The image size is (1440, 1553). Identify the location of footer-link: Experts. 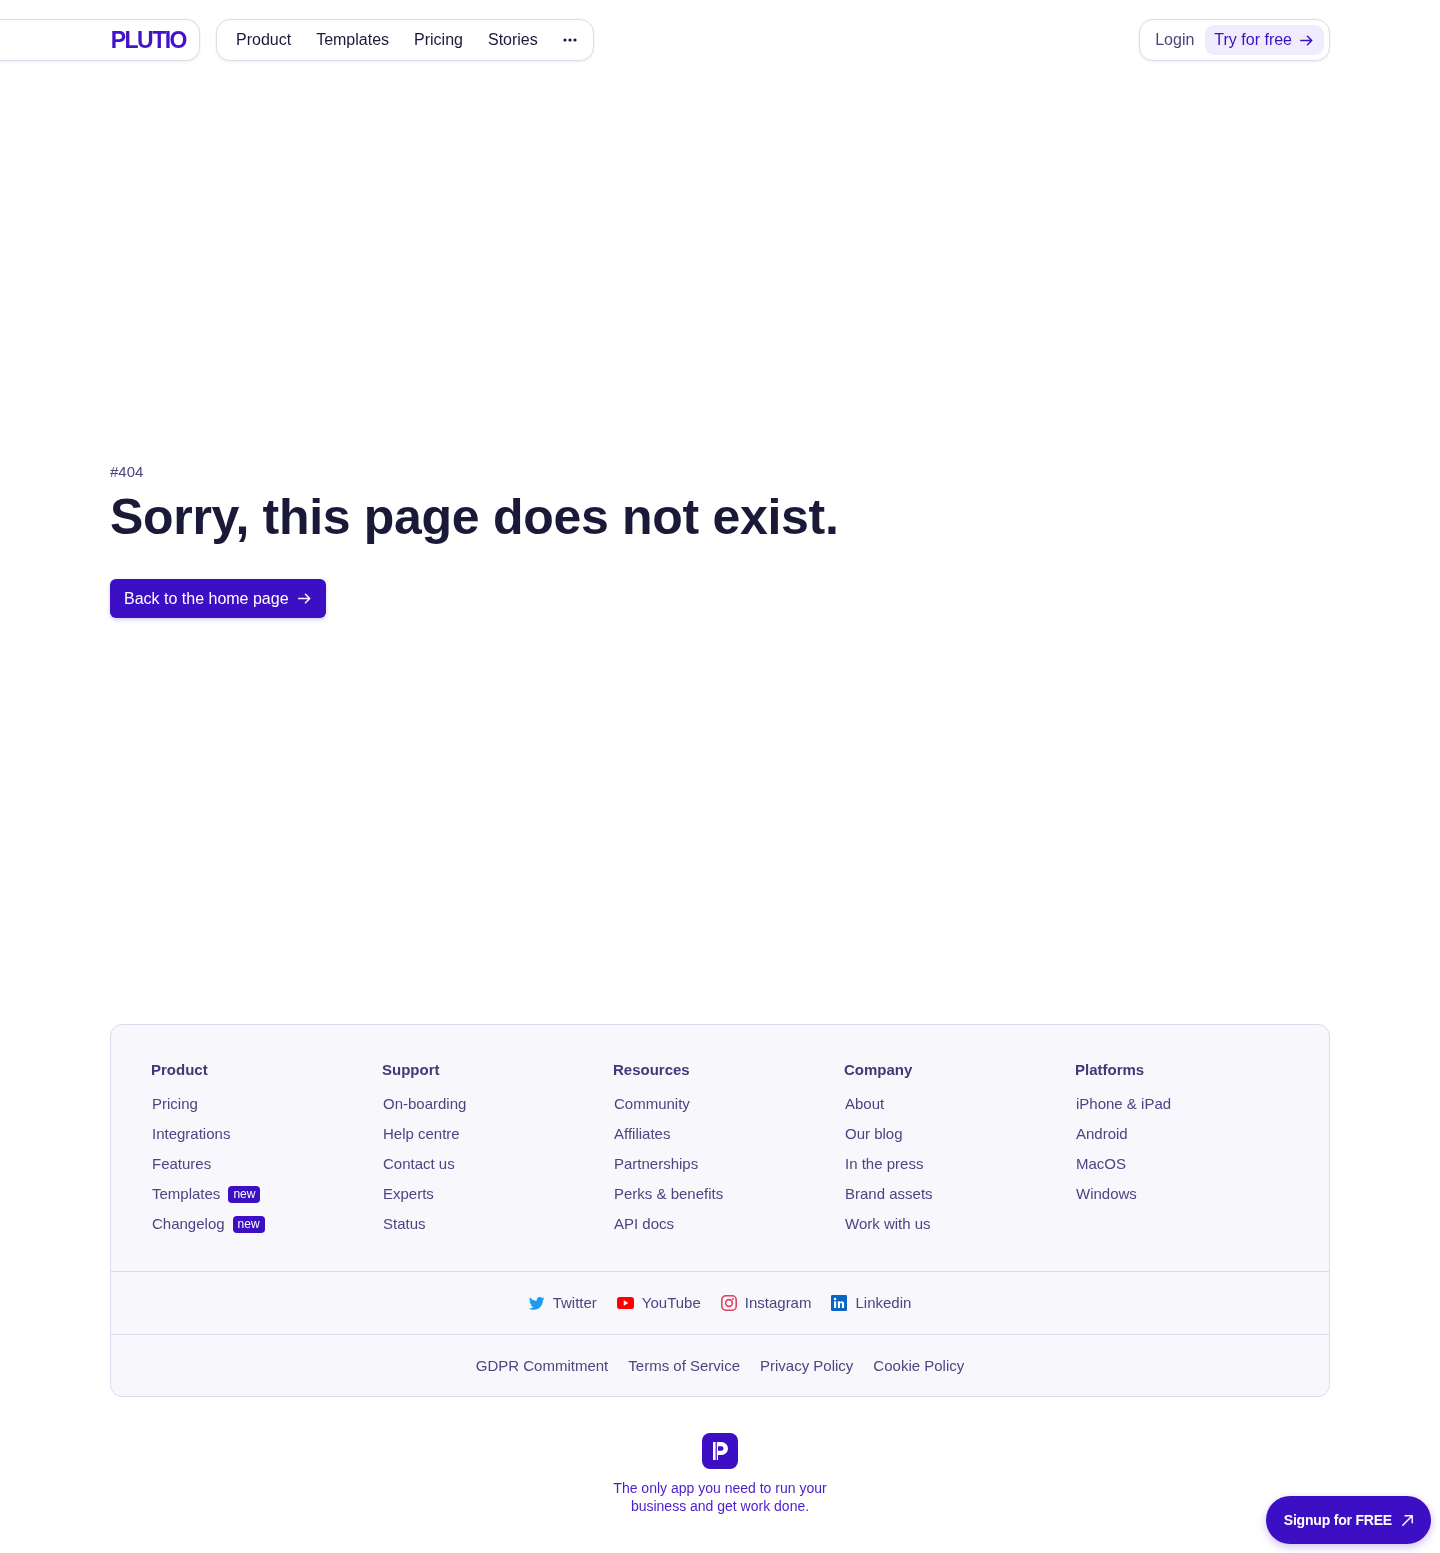
(408, 1194).